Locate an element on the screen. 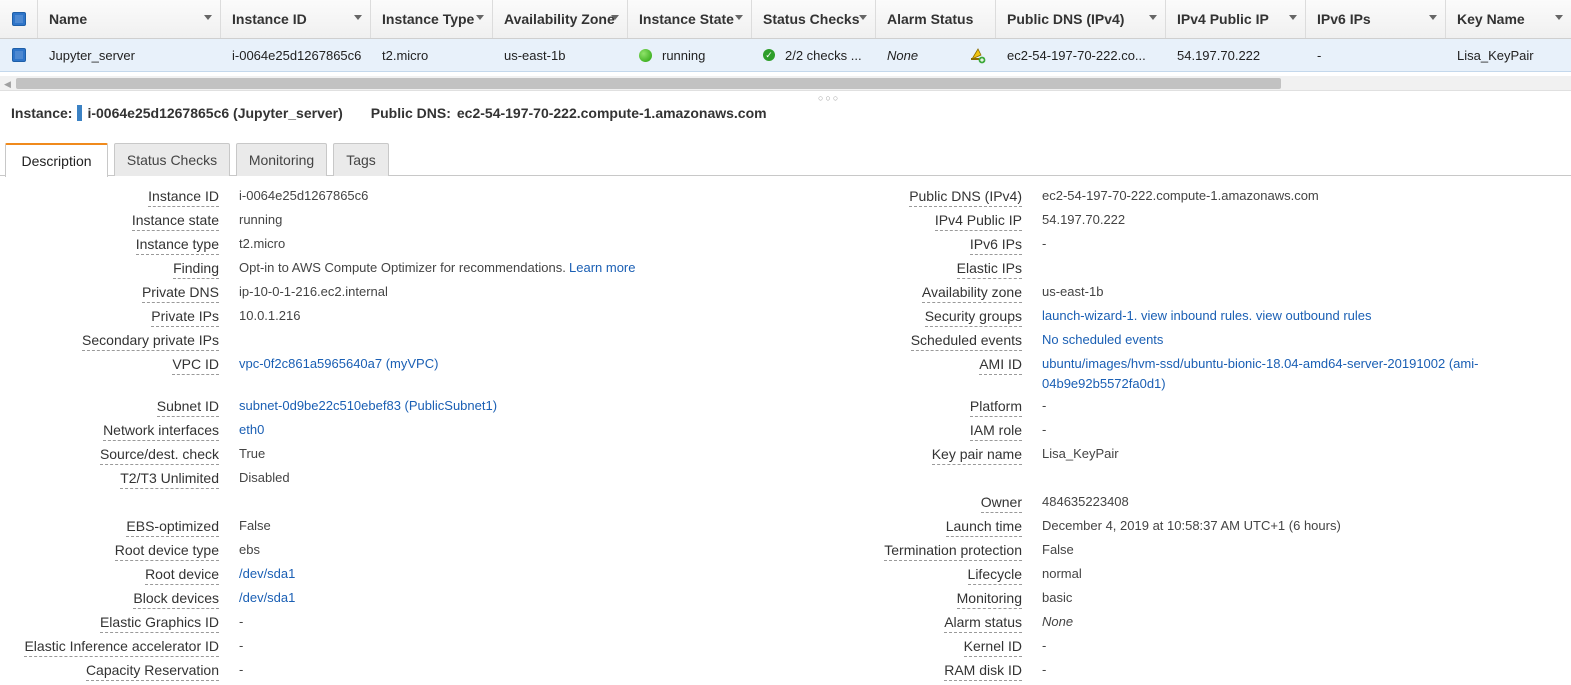 The width and height of the screenshot is (1571, 685). cell-ipv6-ips: - is located at coordinates (1319, 55).